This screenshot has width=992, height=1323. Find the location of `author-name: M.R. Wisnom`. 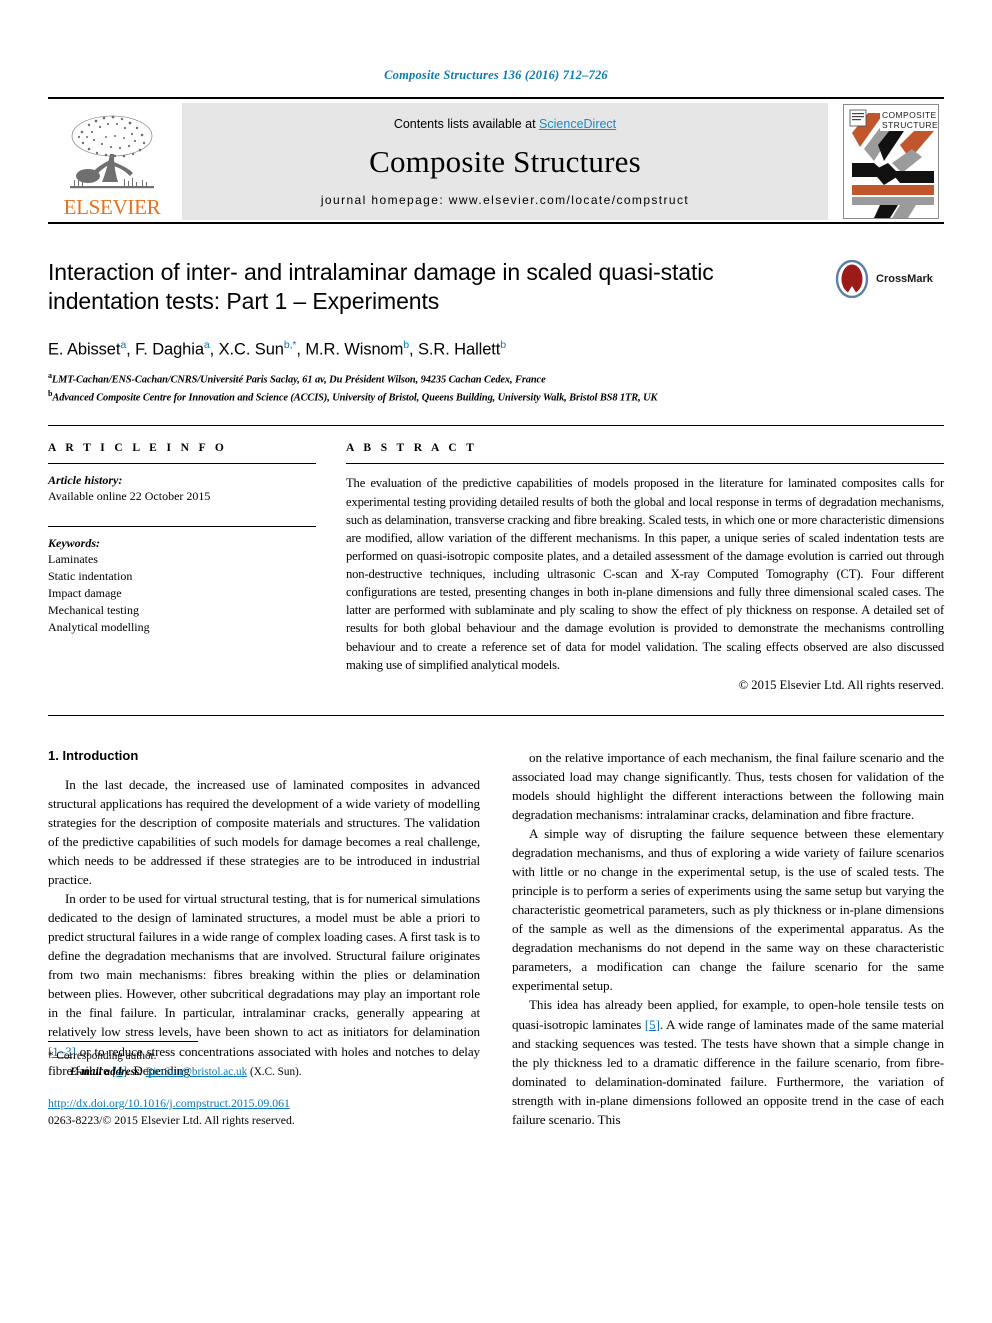

author-name: M.R. Wisnom is located at coordinates (354, 349).